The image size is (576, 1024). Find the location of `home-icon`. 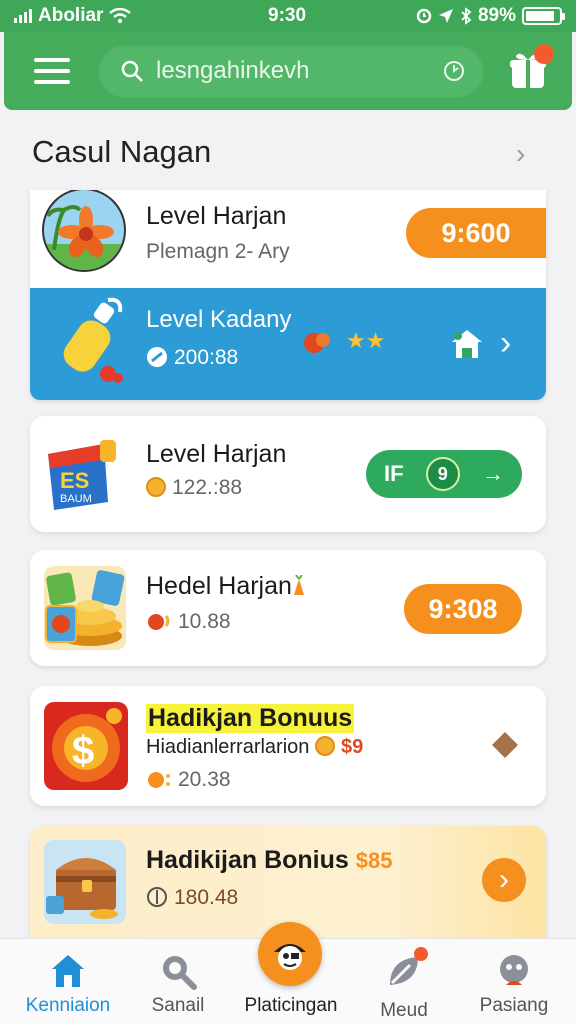

home-icon is located at coordinates (68, 971).